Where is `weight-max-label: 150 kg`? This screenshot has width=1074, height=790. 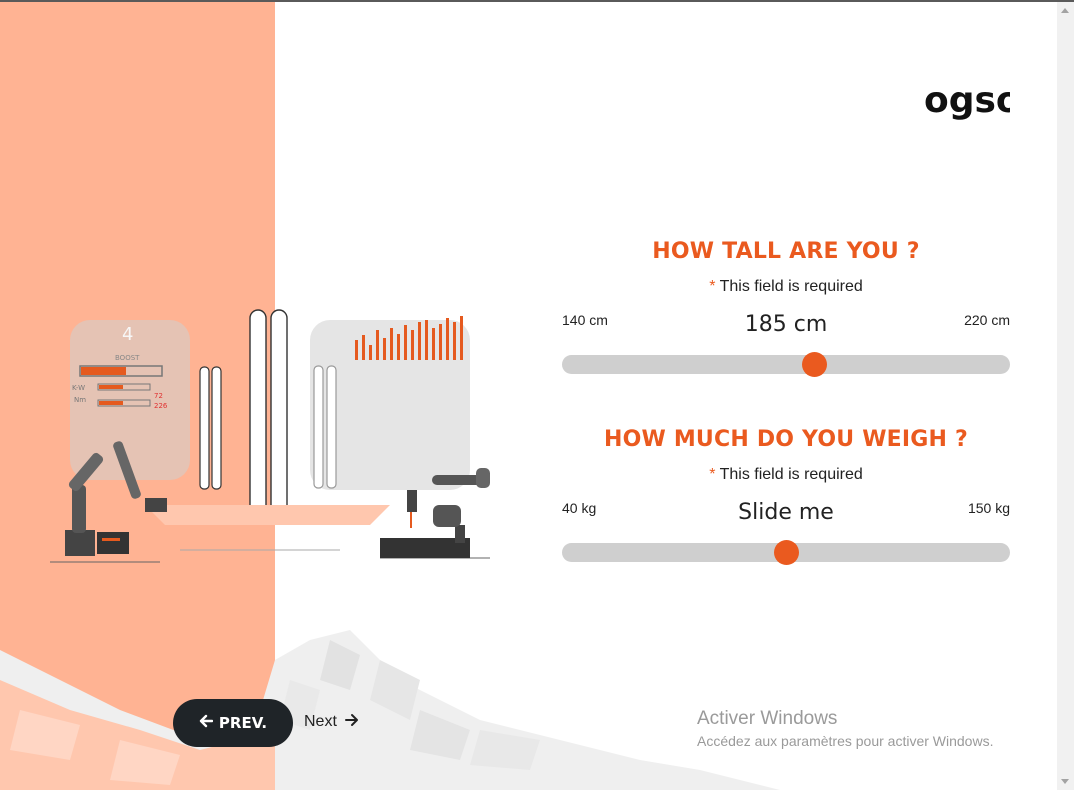 weight-max-label: 150 kg is located at coordinates (988, 508).